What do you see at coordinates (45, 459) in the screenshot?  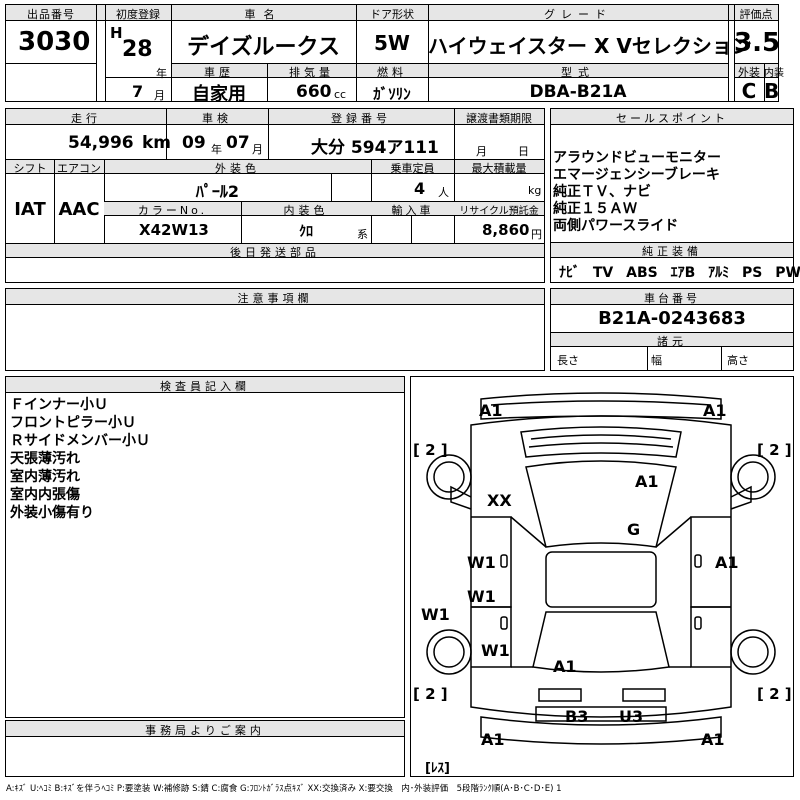 I see `inspector-line-4: 天張薄汚れ` at bounding box center [45, 459].